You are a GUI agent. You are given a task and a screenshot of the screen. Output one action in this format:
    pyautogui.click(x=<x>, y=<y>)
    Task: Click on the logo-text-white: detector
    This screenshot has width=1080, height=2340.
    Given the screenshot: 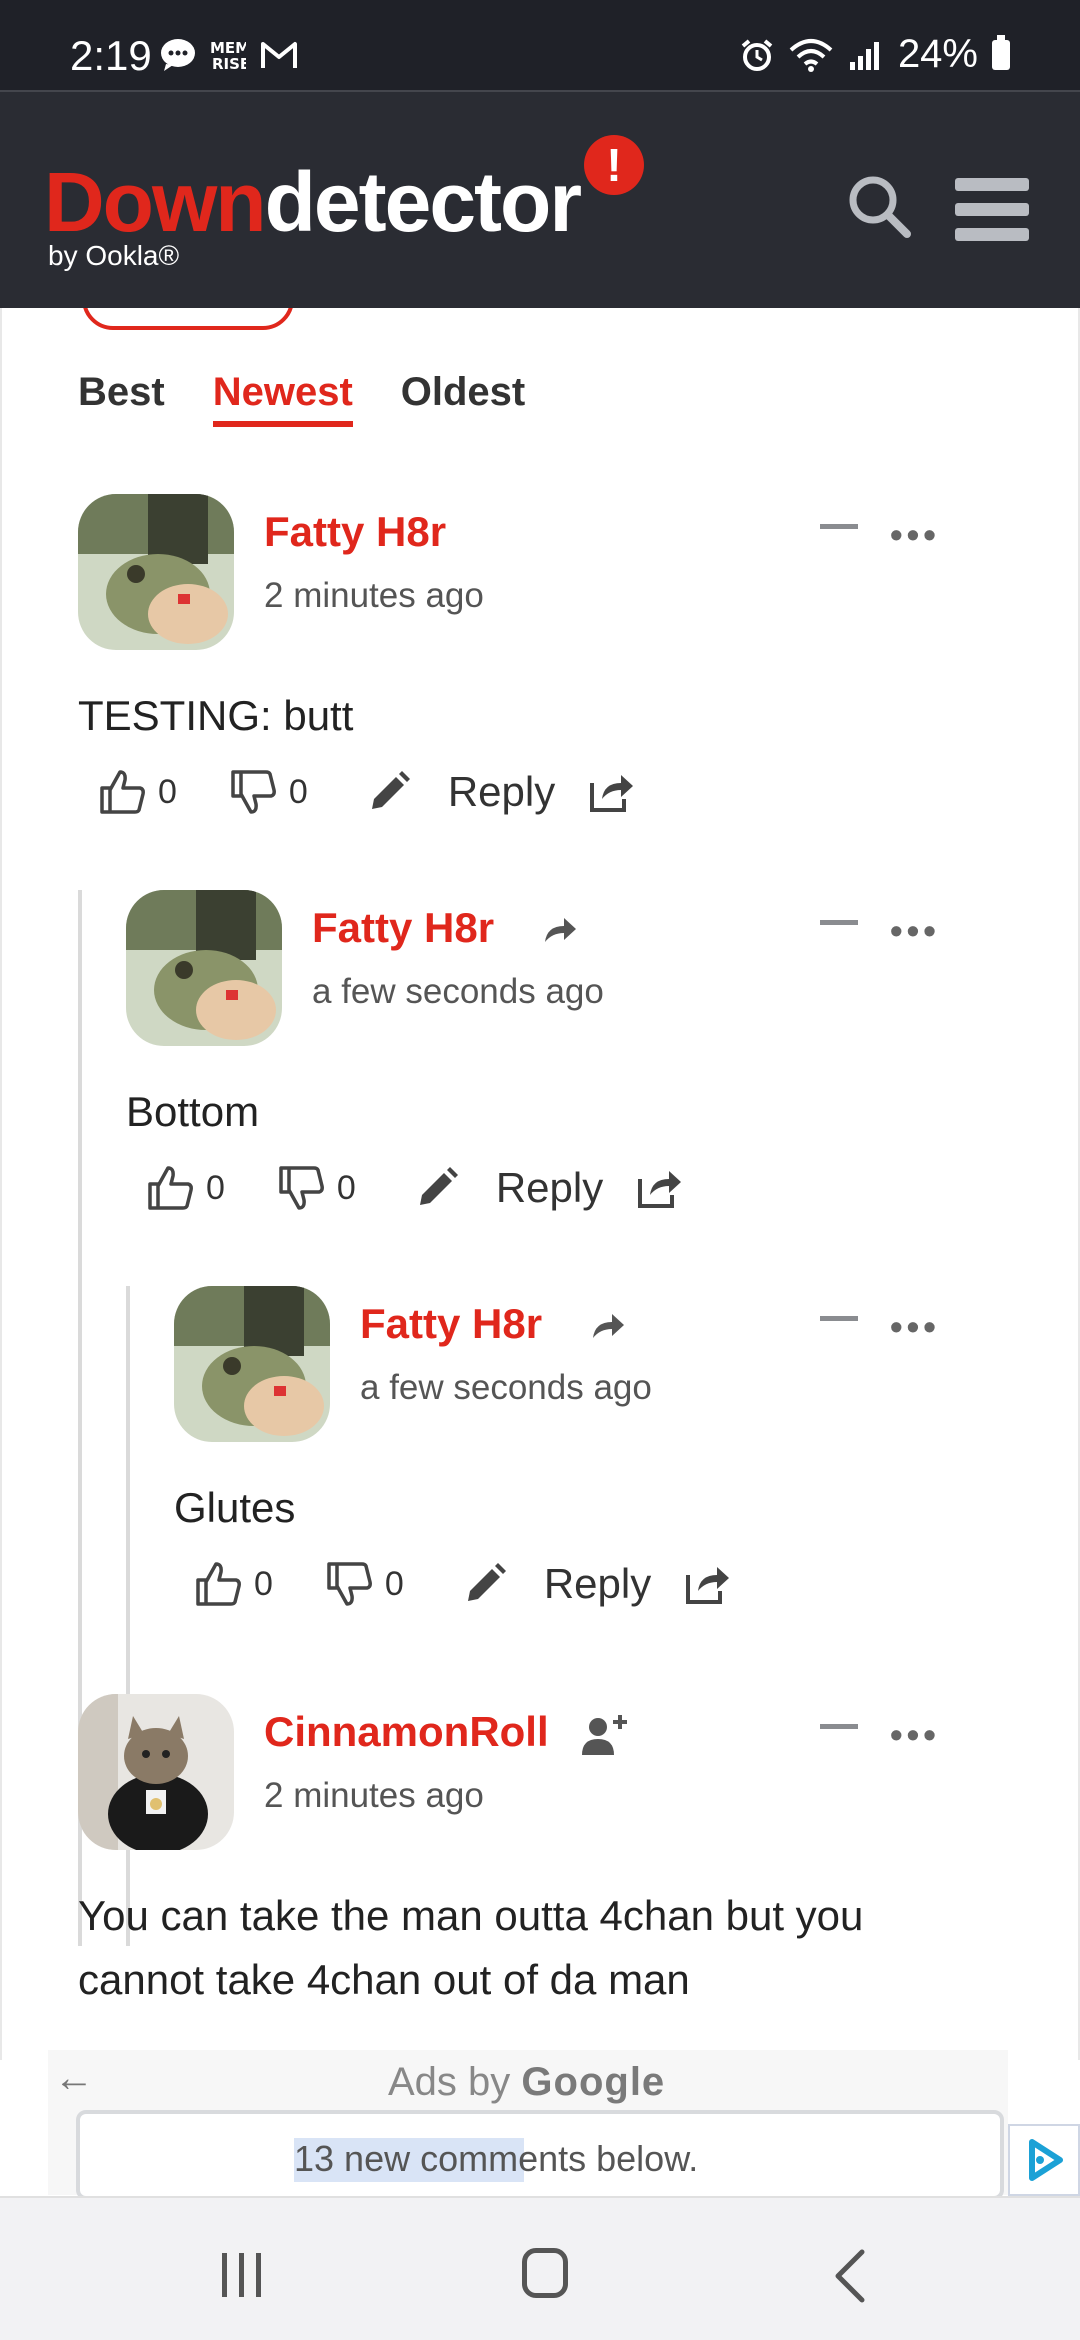 What is the action you would take?
    pyautogui.click(x=423, y=202)
    